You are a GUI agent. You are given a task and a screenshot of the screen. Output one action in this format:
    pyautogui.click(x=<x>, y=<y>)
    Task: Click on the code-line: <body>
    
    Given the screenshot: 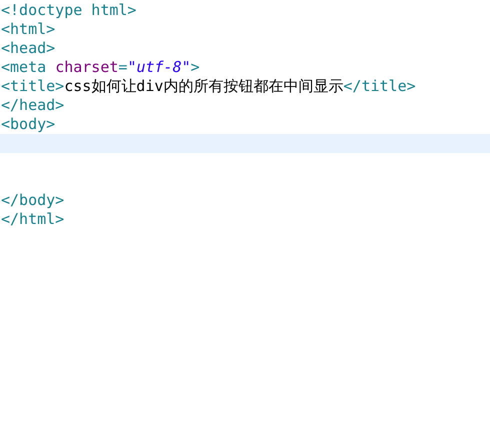 What is the action you would take?
    pyautogui.click(x=28, y=124)
    